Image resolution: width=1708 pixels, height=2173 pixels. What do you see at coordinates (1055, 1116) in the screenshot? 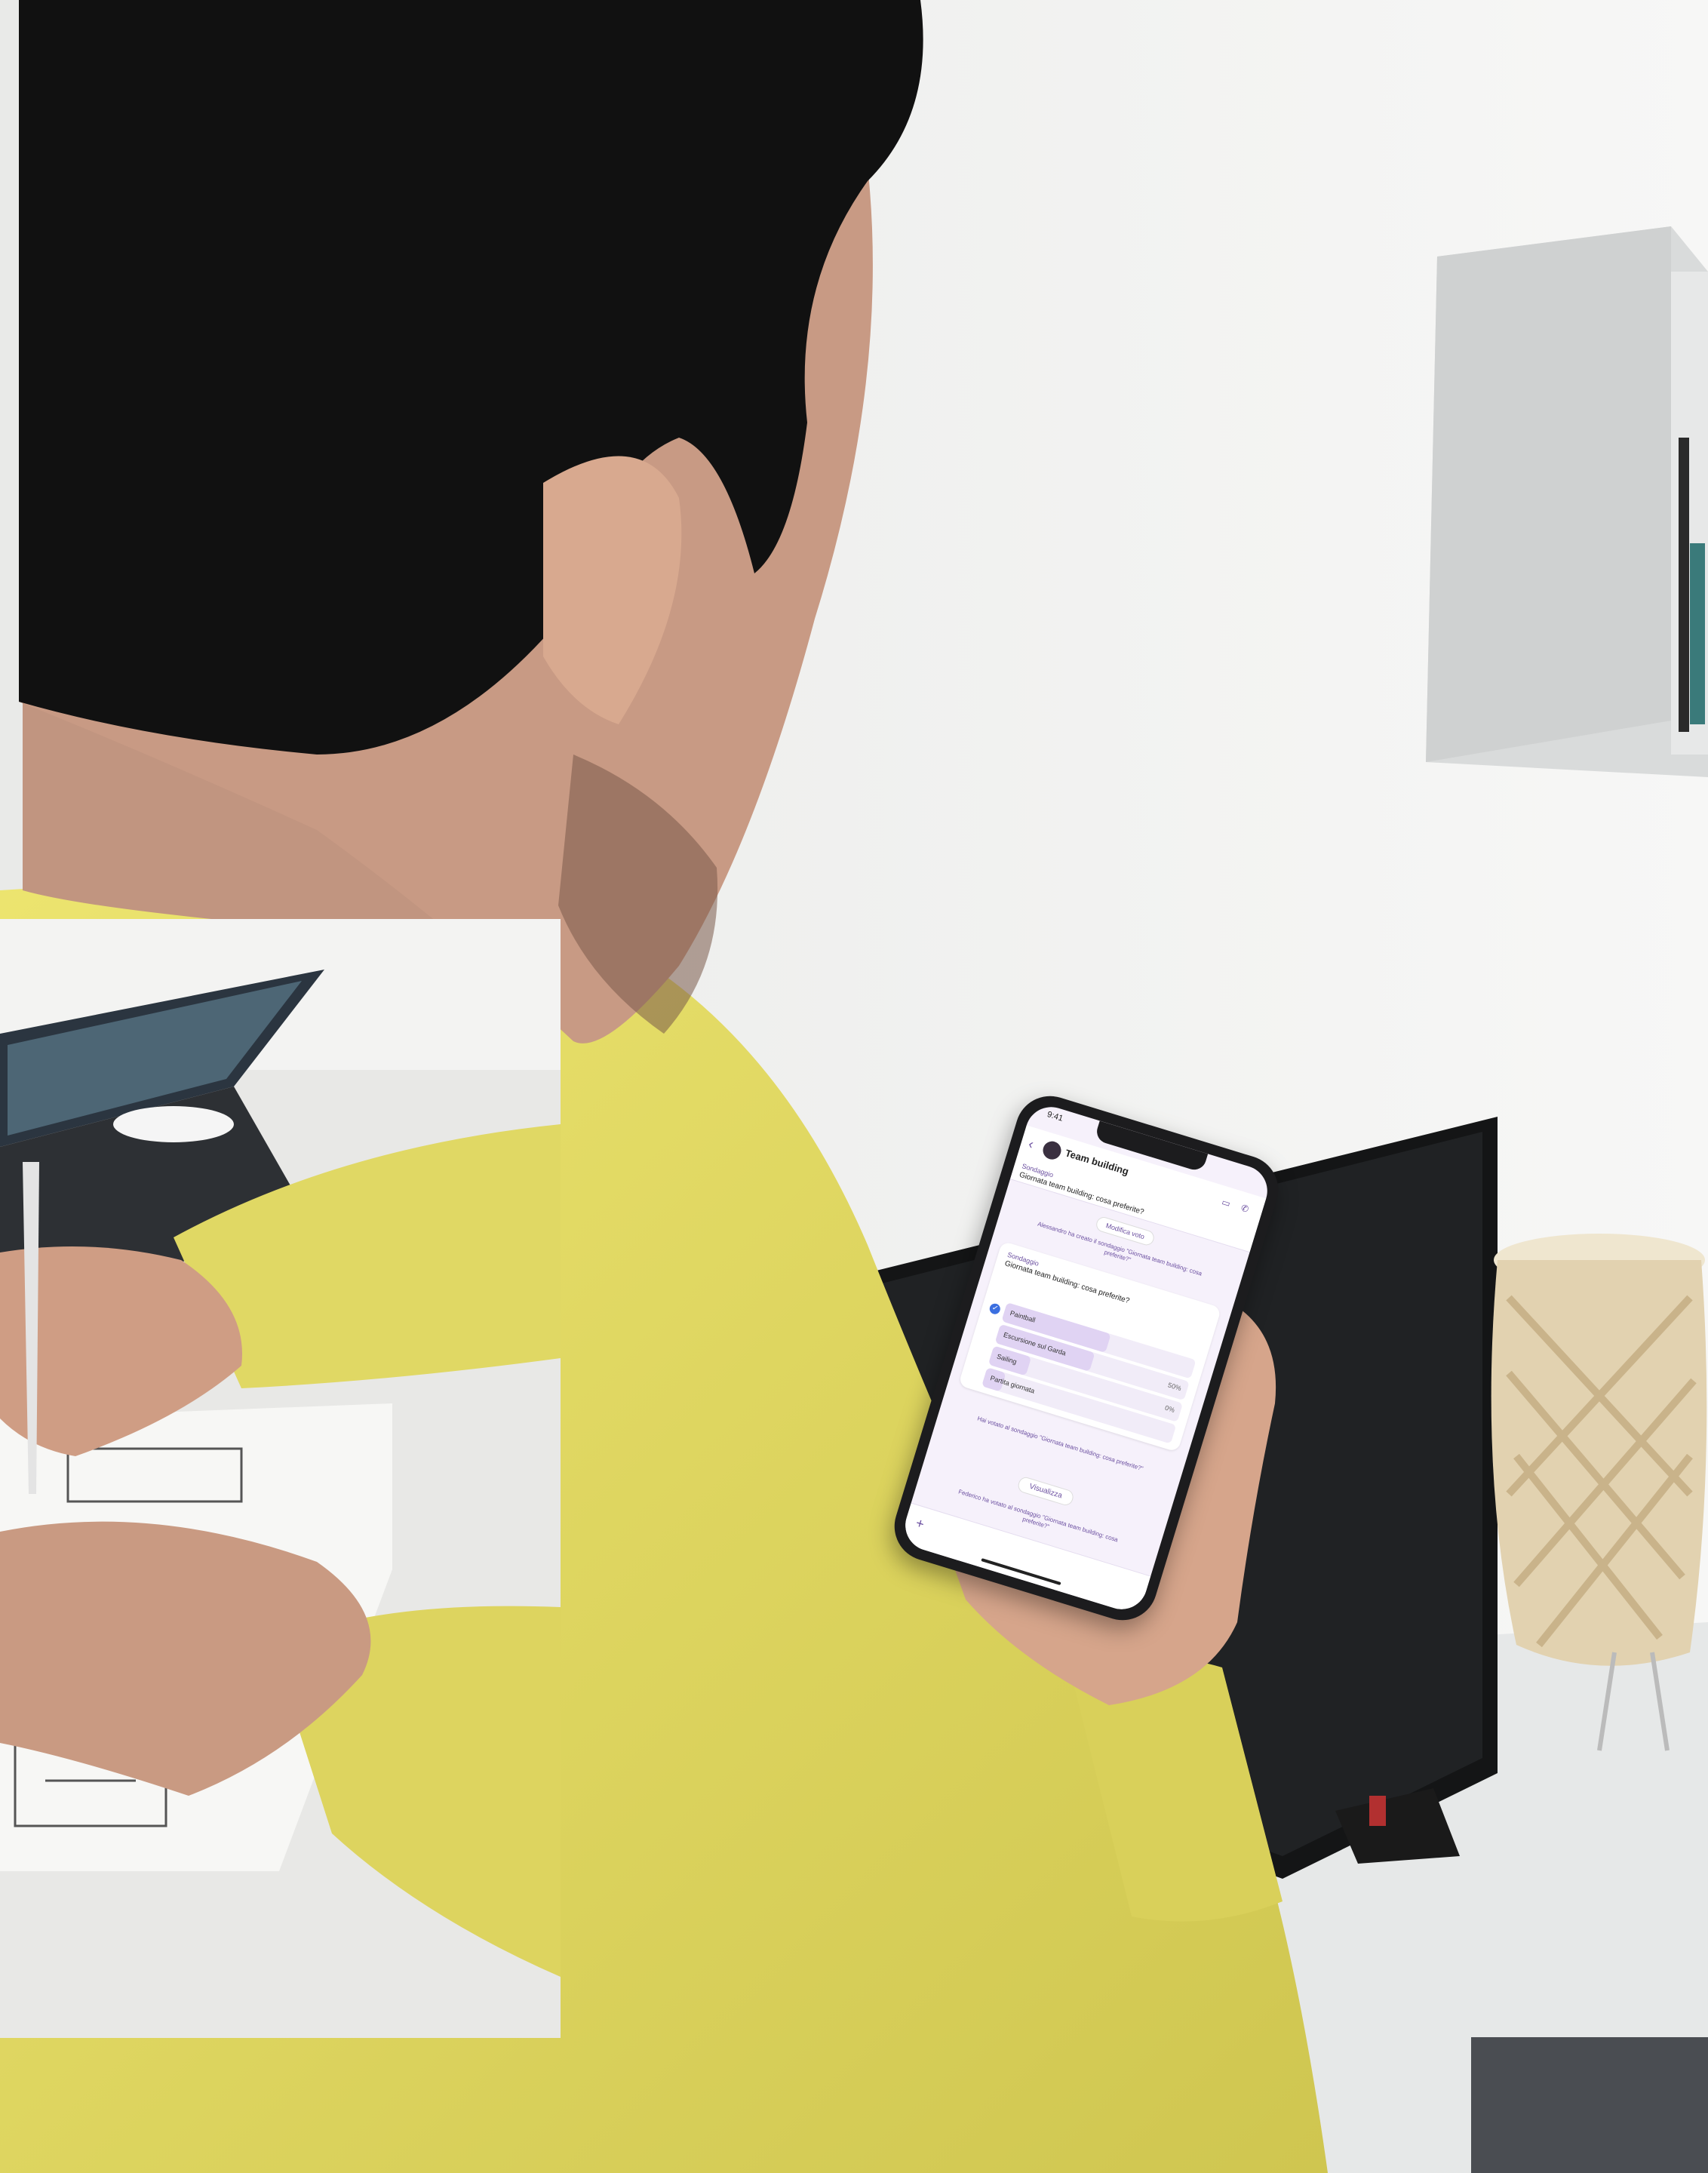
I see `status-time: 9:41` at bounding box center [1055, 1116].